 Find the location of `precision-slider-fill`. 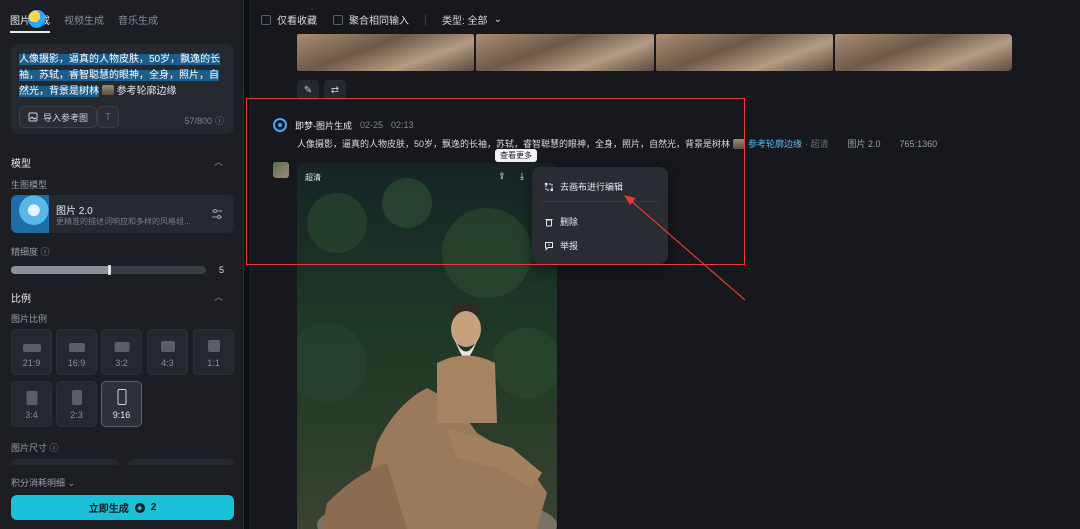

precision-slider-fill is located at coordinates (60, 270).